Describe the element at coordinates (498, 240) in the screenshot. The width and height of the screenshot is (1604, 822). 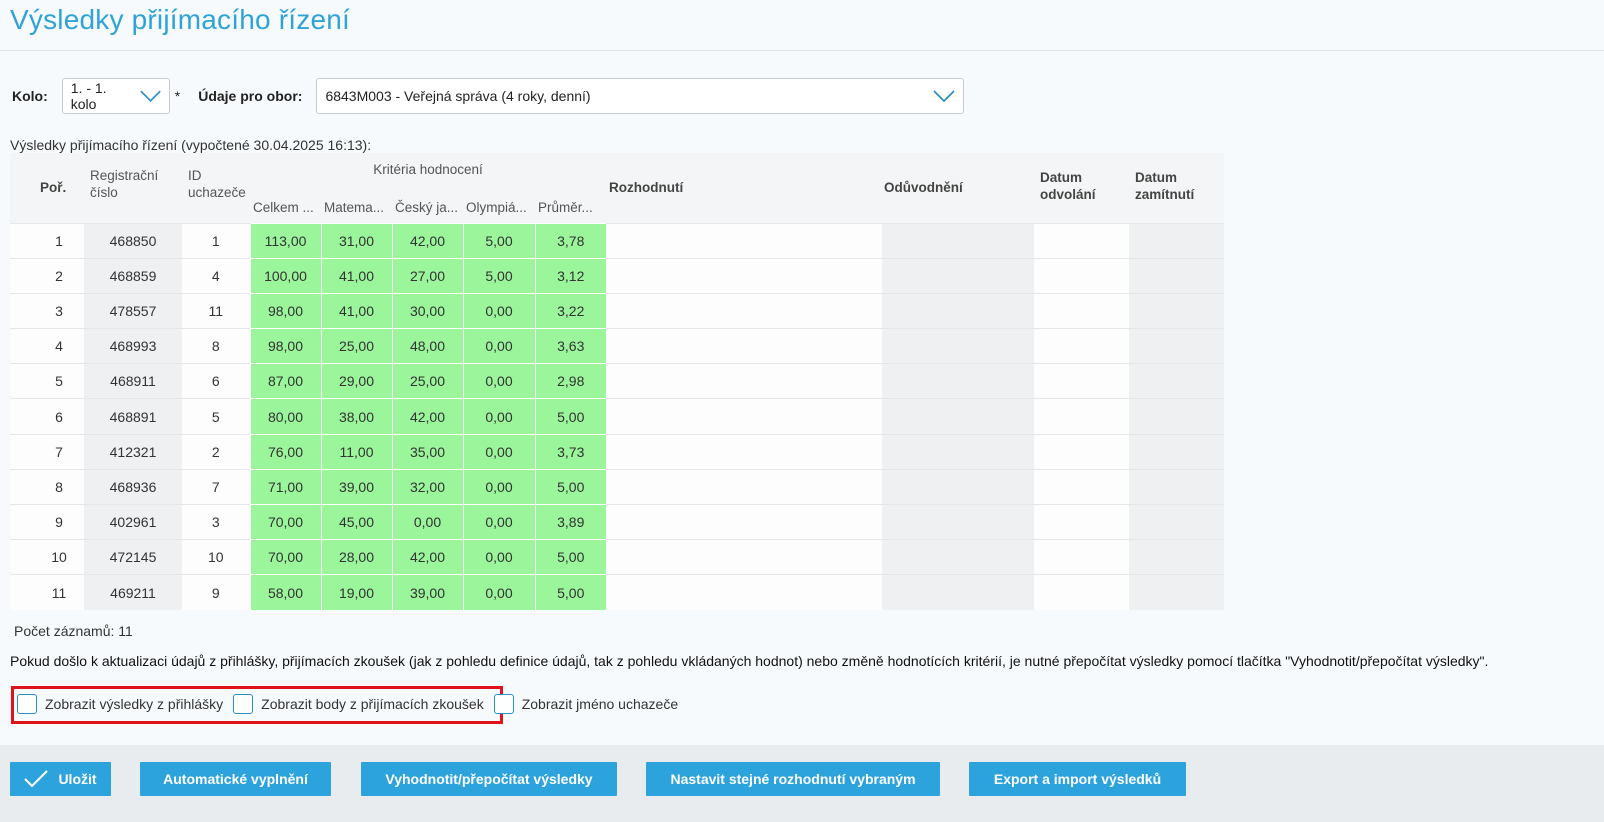
I see `olympiada-cell: 5,00` at that location.